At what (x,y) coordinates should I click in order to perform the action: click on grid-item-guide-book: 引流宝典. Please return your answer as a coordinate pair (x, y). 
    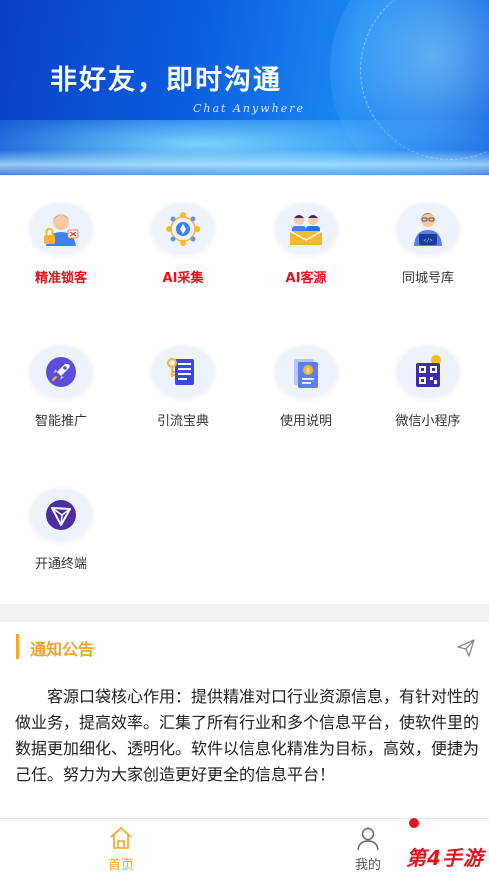
    Looking at the image, I should click on (183, 374).